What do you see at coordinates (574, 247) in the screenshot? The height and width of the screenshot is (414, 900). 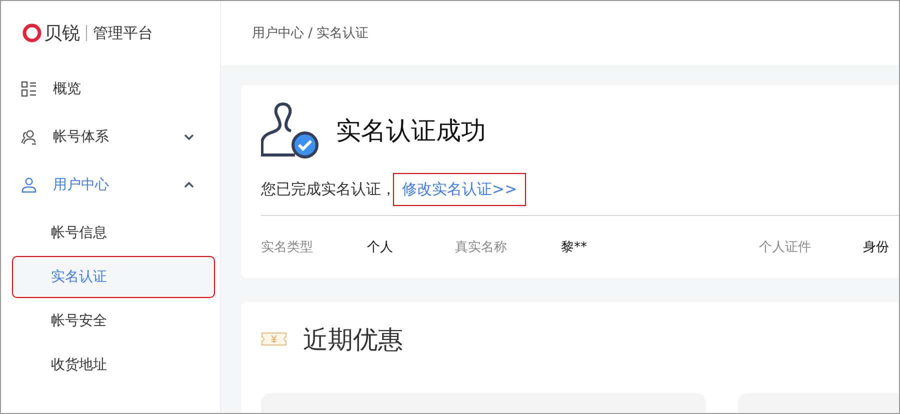 I see `field-value: 黎**` at bounding box center [574, 247].